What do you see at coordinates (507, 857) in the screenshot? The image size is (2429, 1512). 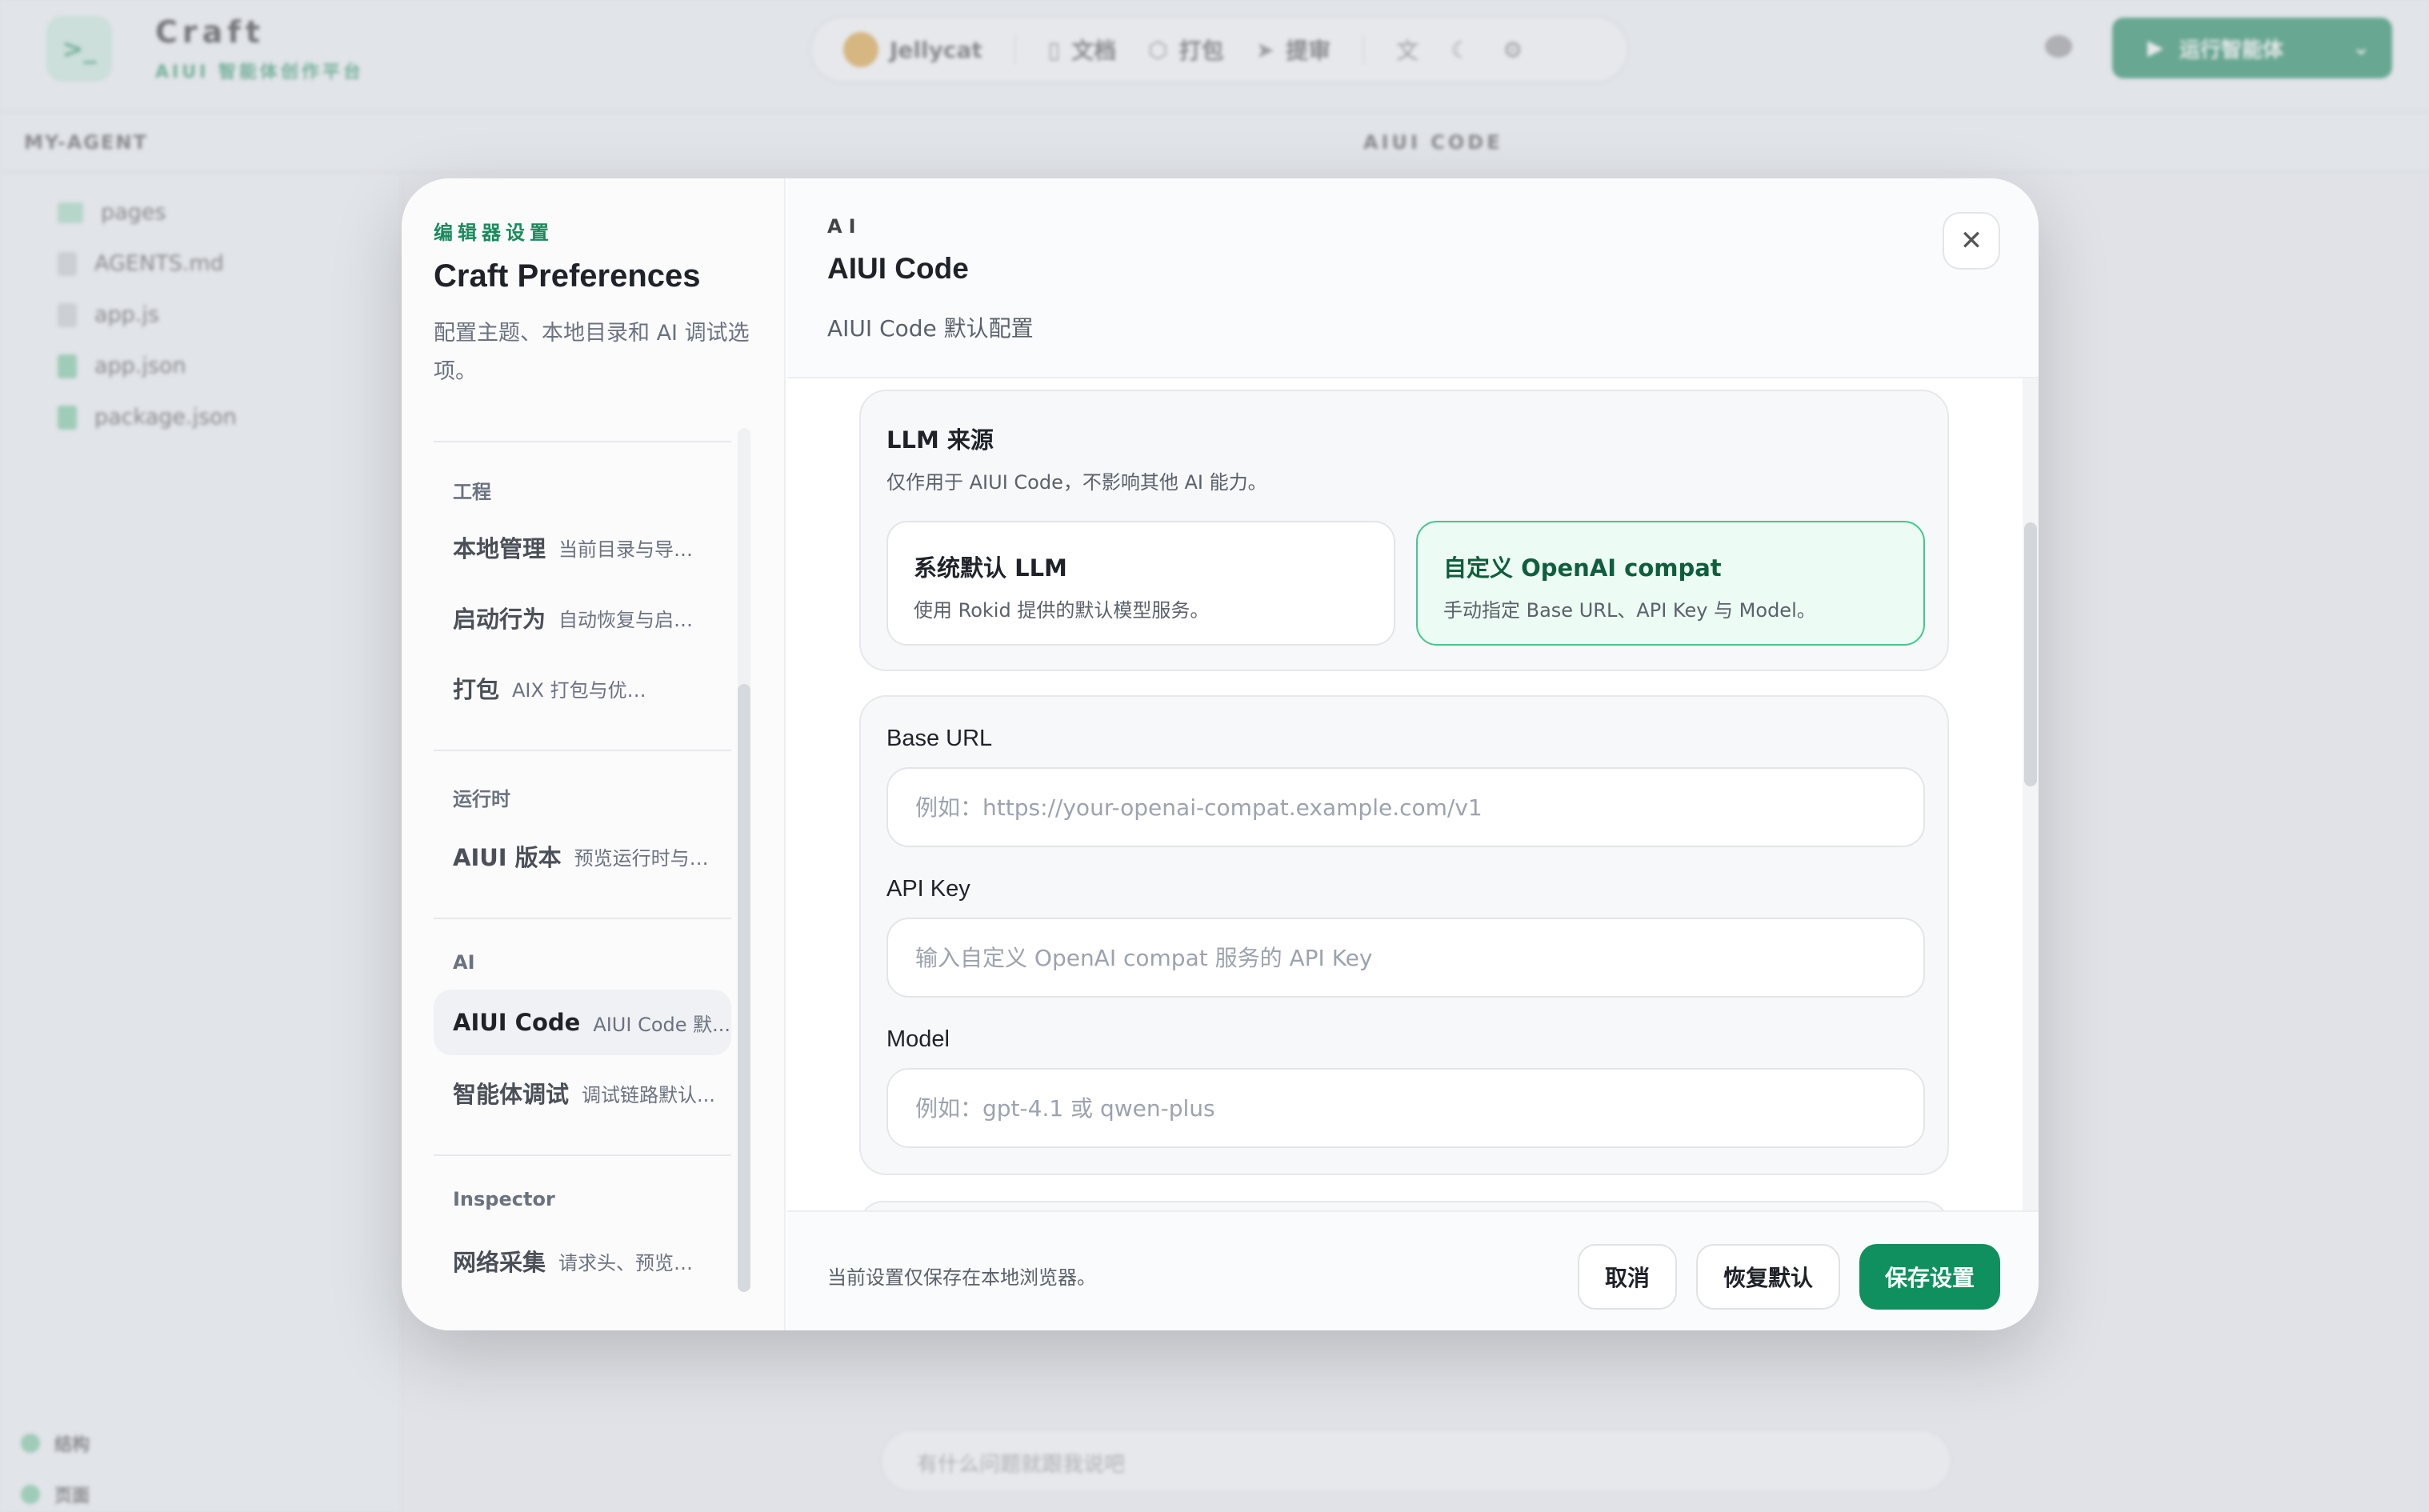 I see `nav-item-label: AIUI 版本` at bounding box center [507, 857].